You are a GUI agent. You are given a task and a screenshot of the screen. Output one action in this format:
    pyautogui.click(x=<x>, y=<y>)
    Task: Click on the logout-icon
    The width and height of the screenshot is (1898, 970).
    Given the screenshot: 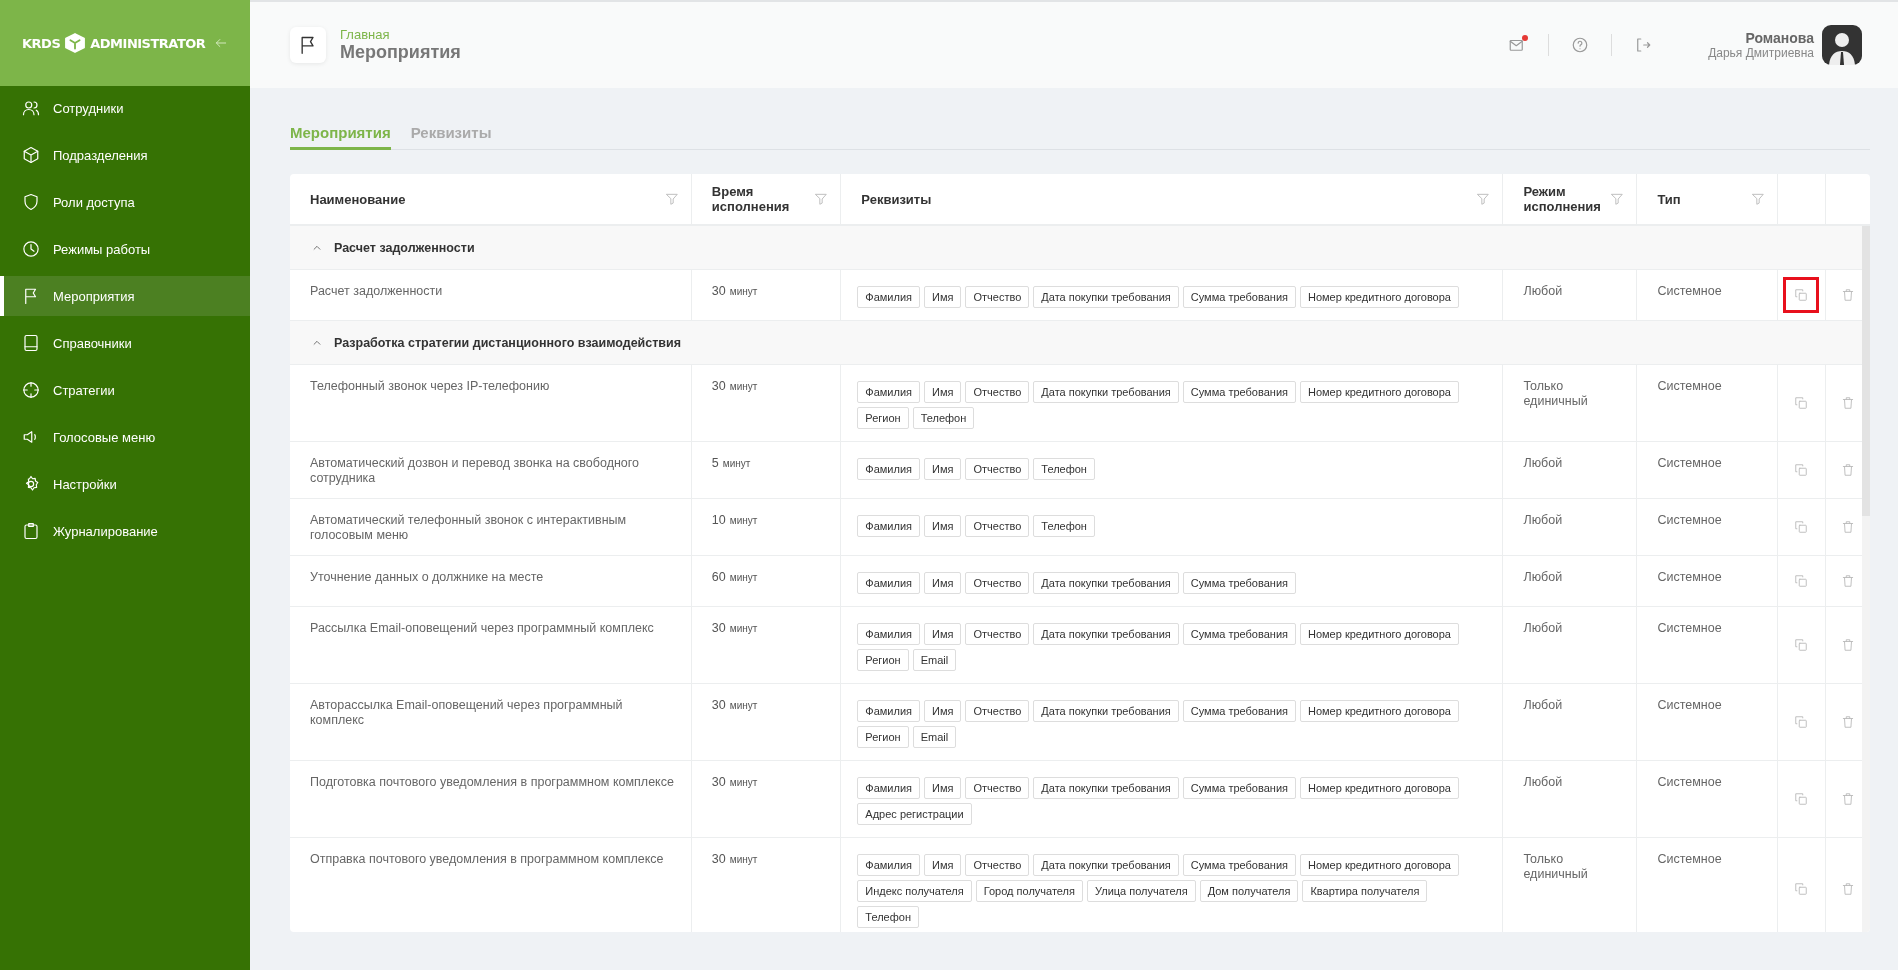 What is the action you would take?
    pyautogui.click(x=1643, y=45)
    